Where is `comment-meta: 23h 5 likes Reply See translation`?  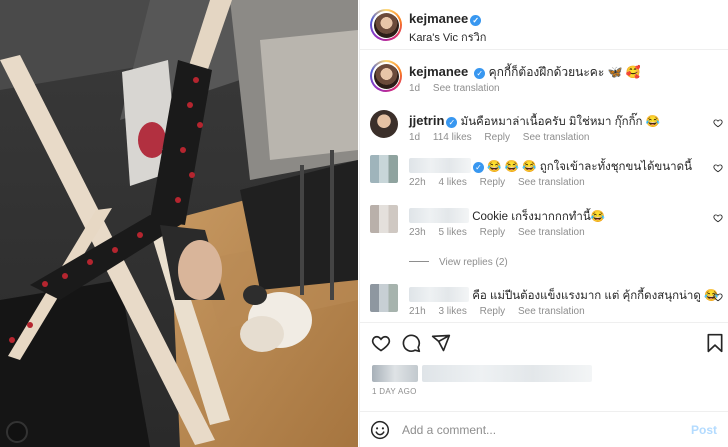
comment-meta: 23h 5 likes Reply See translation is located at coordinates (502, 232).